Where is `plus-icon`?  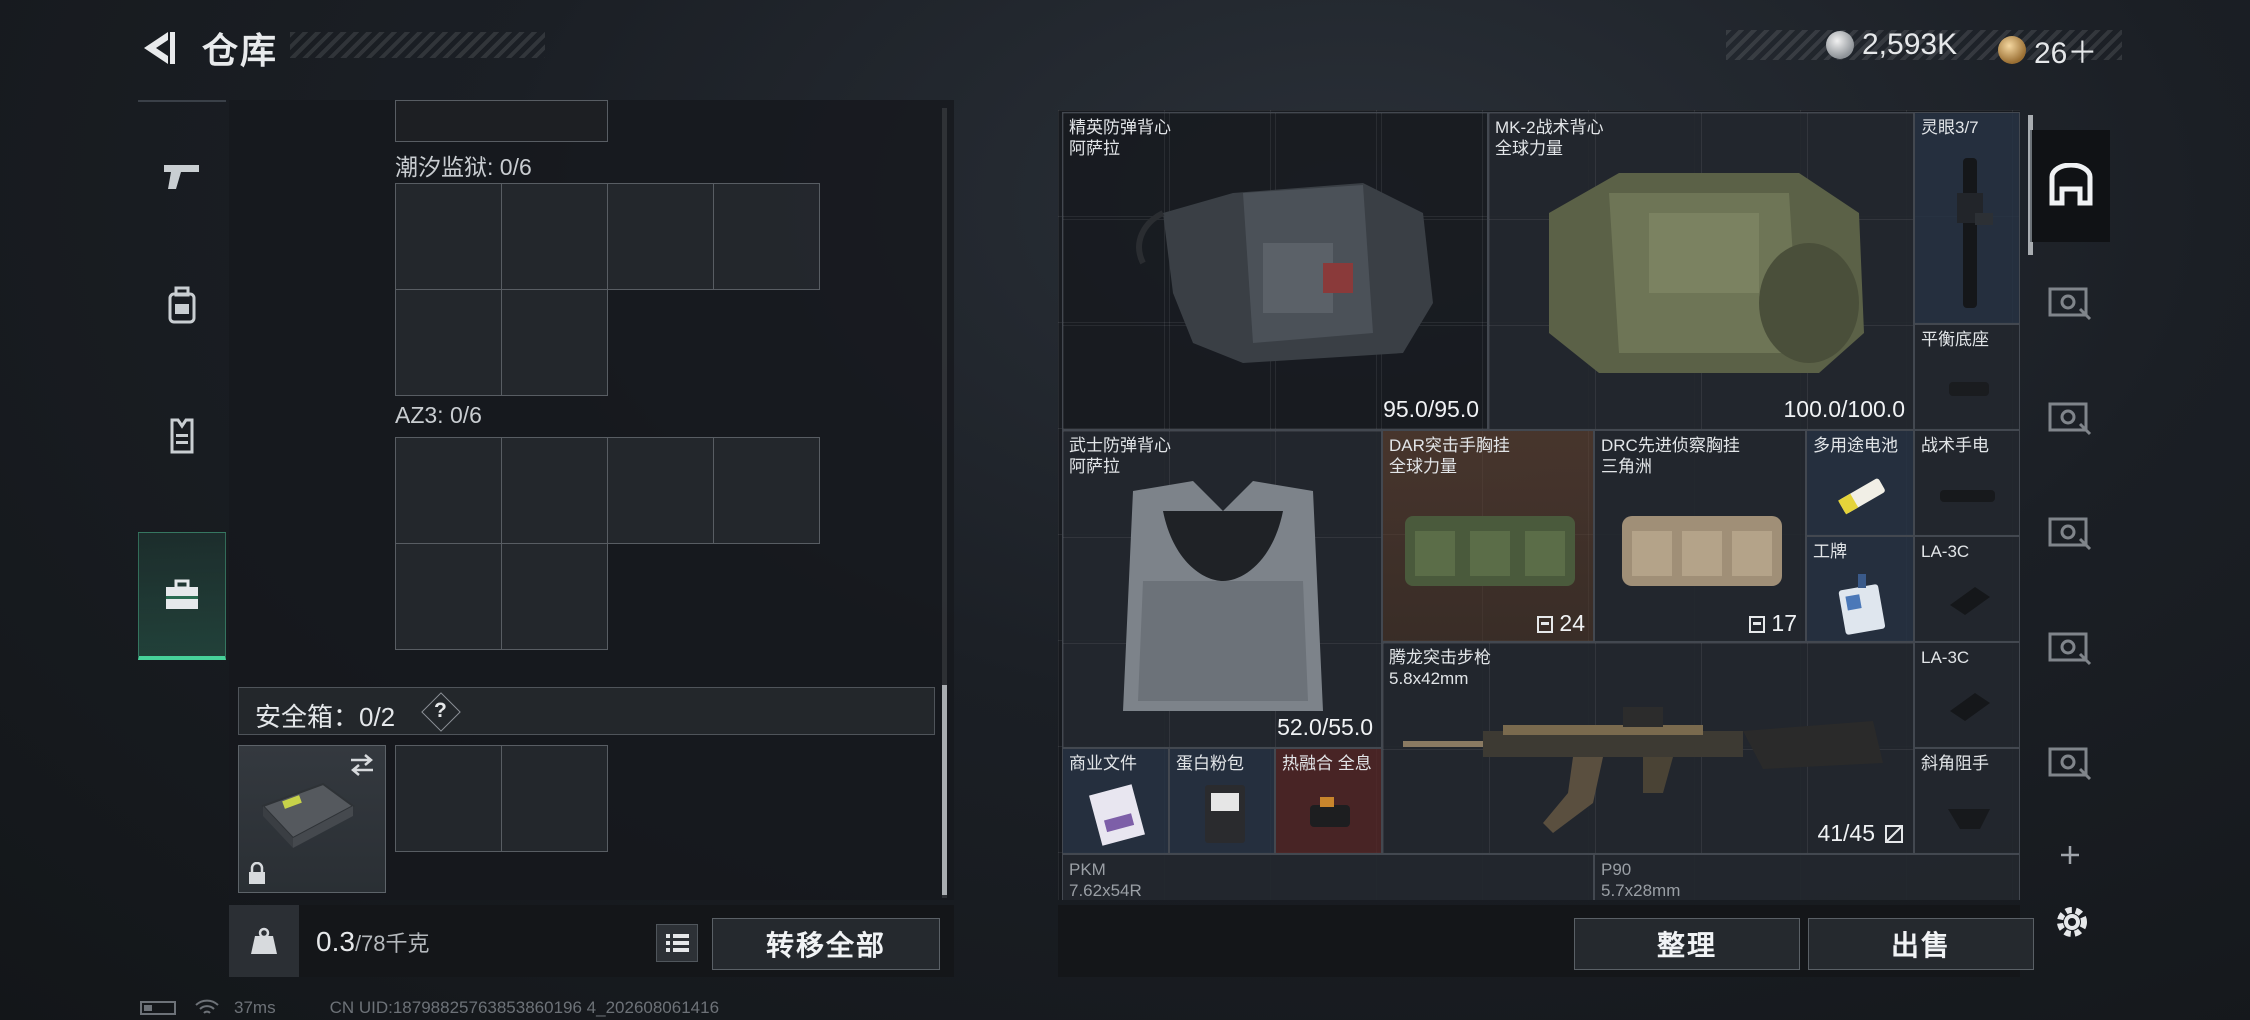 plus-icon is located at coordinates (2070, 855).